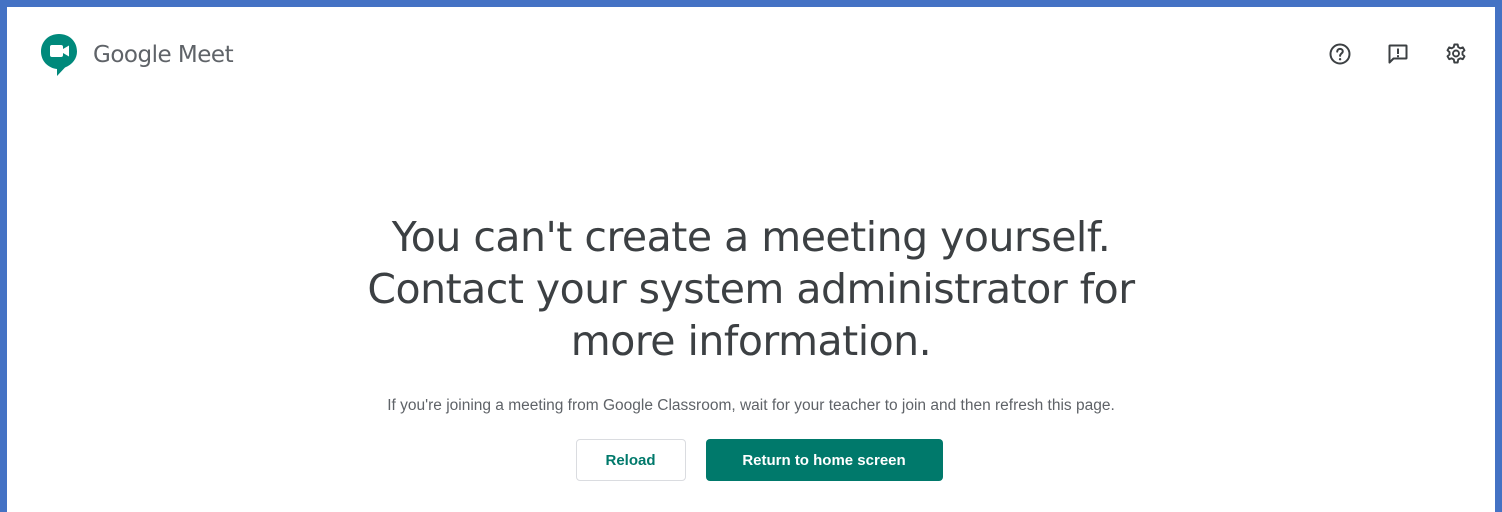 This screenshot has height=512, width=1502. I want to click on return-to-home-button: Return to home screen, so click(824, 460).